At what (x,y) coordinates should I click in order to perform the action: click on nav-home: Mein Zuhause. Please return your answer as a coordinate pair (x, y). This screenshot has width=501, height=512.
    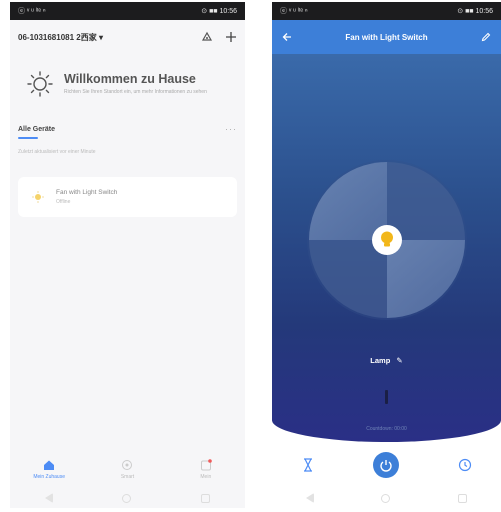
    Looking at the image, I should click on (49, 469).